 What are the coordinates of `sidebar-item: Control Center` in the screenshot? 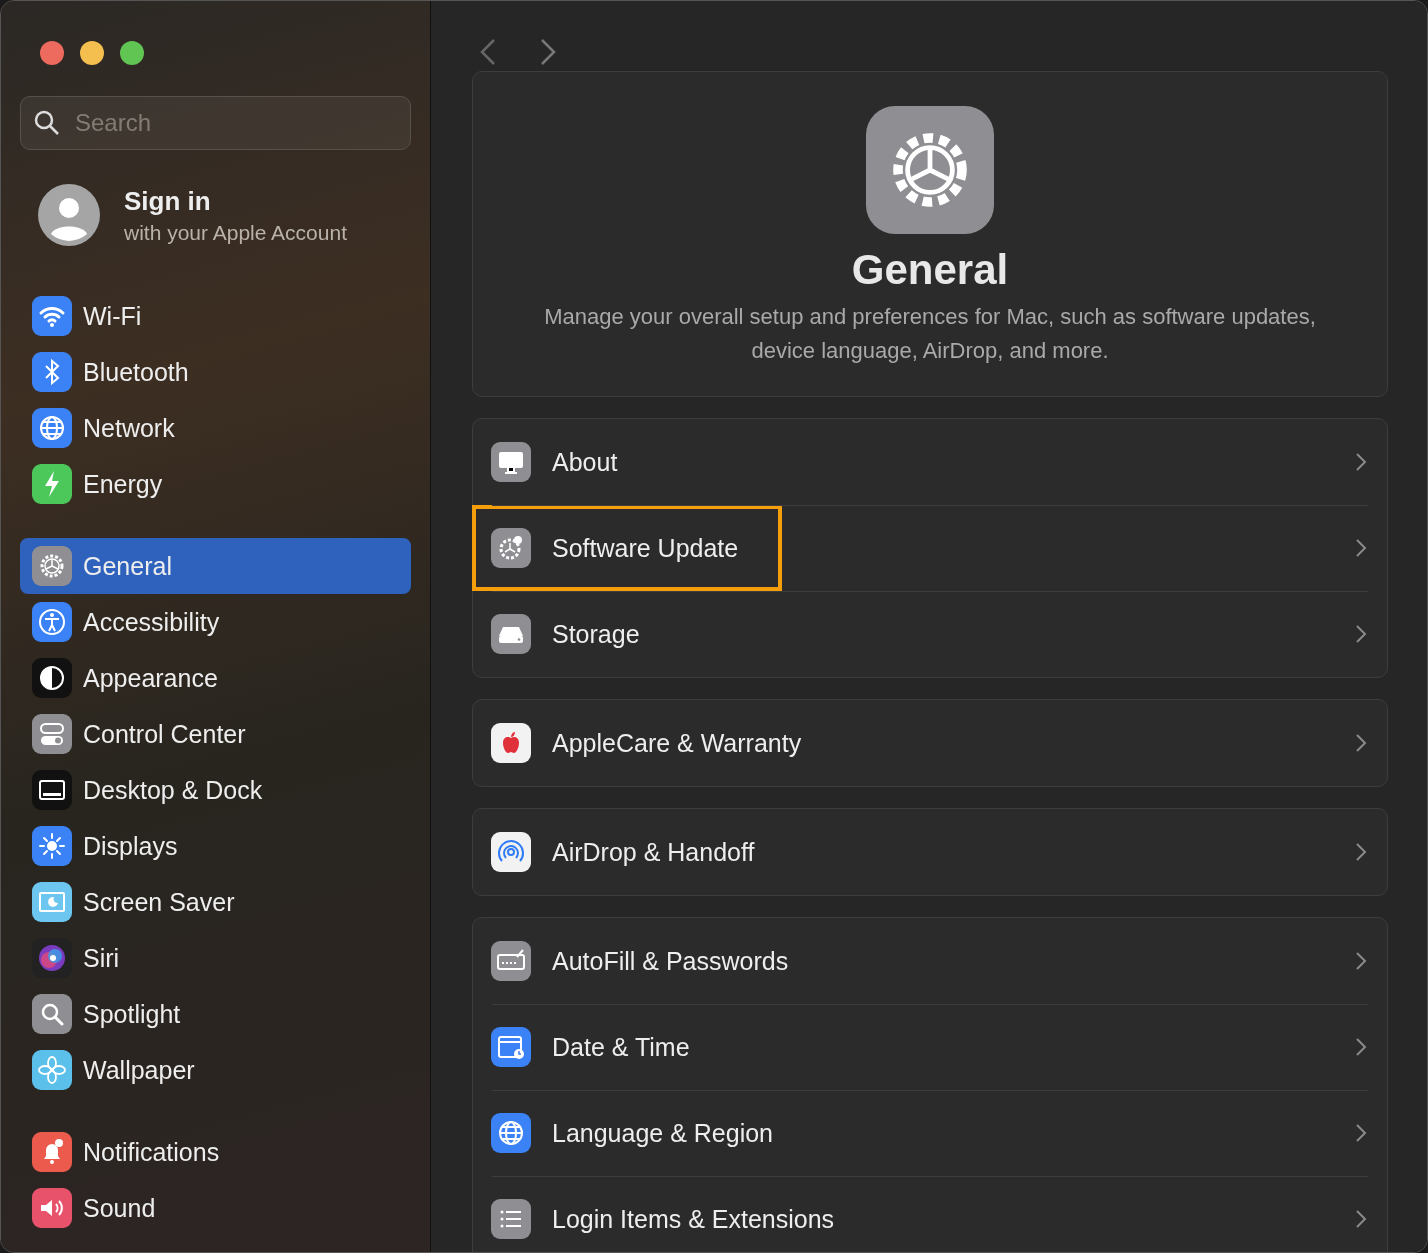 It's located at (215, 734).